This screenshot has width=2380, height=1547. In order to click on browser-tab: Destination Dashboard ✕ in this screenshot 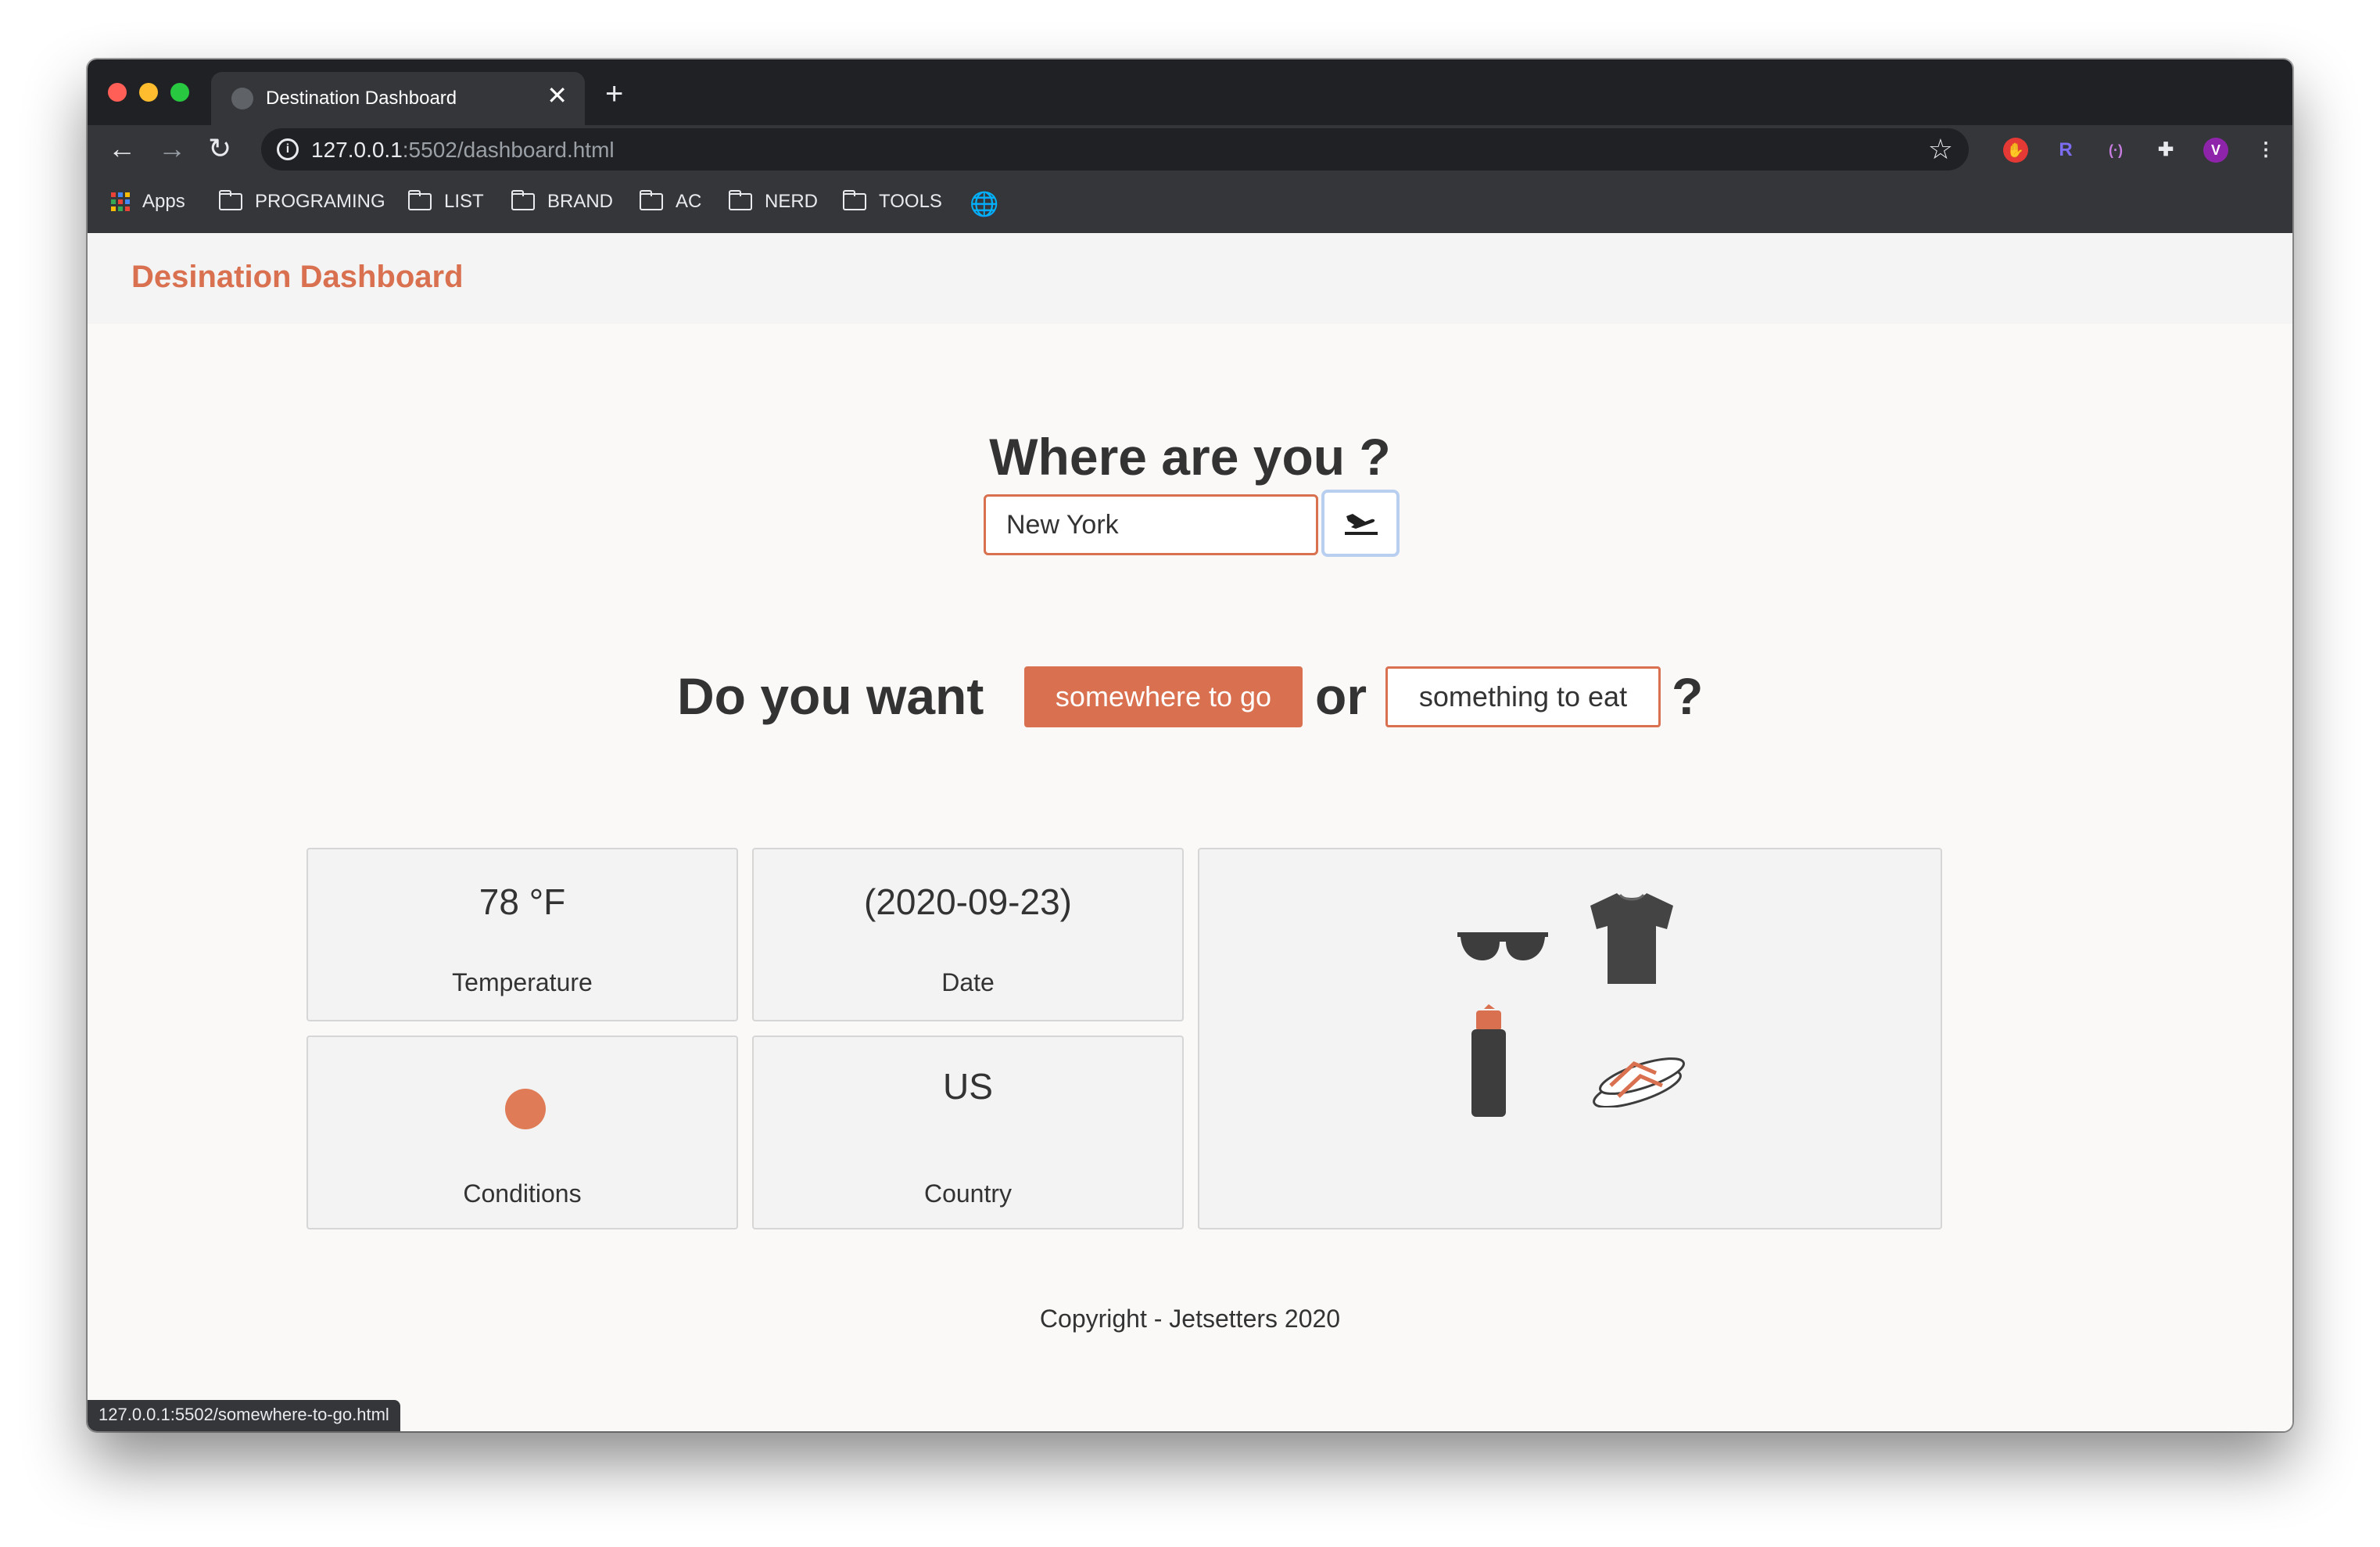, I will do `click(398, 98)`.